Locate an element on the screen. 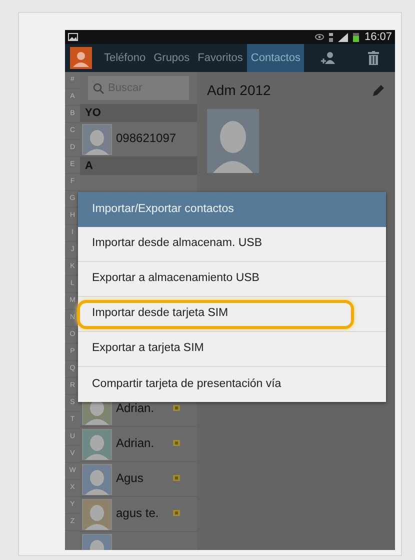 The height and width of the screenshot is (560, 415). contact-name: Agus is located at coordinates (130, 478).